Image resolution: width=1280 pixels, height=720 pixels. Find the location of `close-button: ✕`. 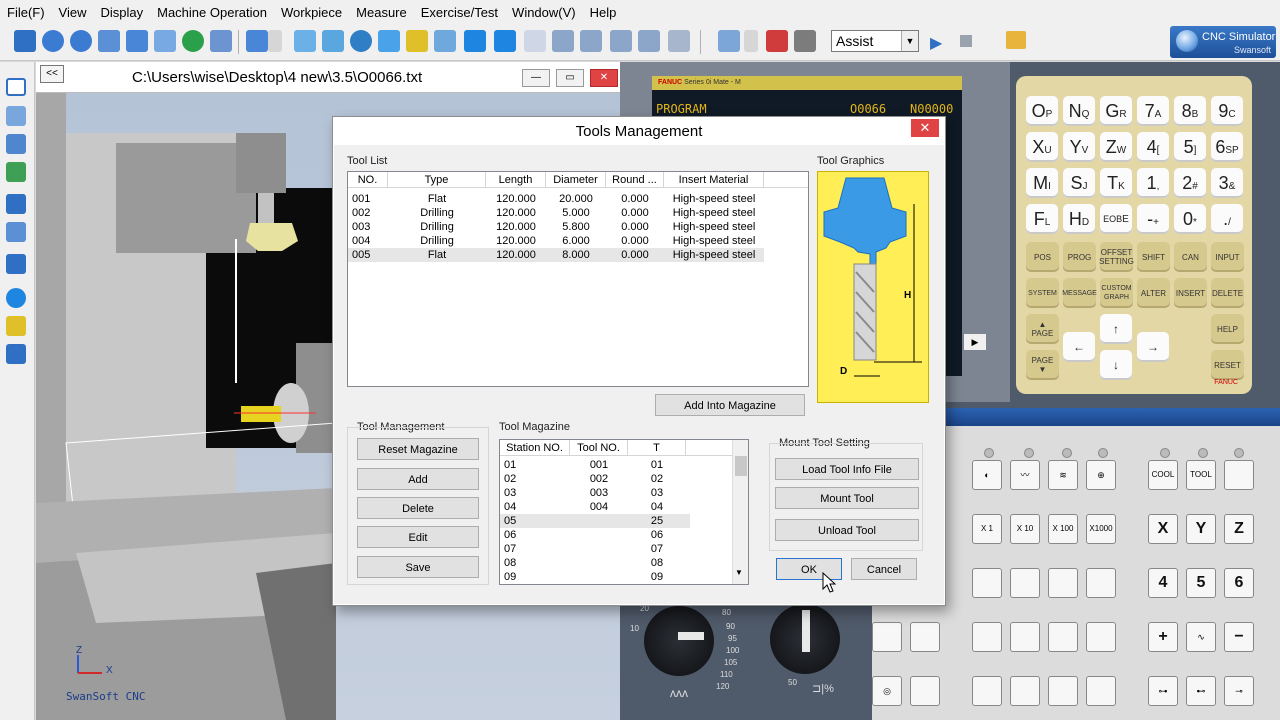

close-button: ✕ is located at coordinates (925, 128).